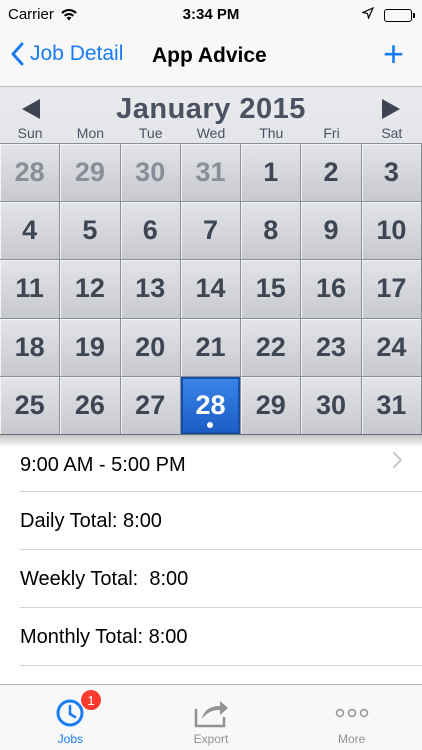  I want to click on calendar-day: 20, so click(150, 347).